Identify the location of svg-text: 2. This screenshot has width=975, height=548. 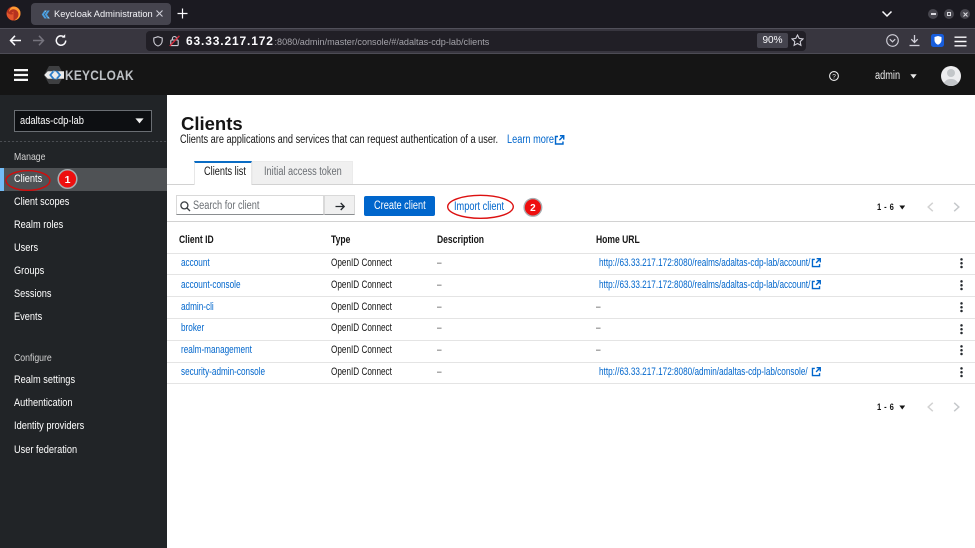
(533, 208).